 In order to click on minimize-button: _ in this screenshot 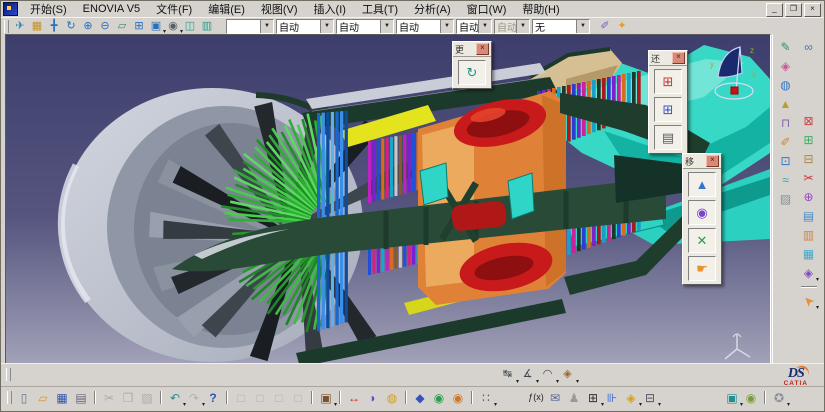, I will do `click(774, 10)`.